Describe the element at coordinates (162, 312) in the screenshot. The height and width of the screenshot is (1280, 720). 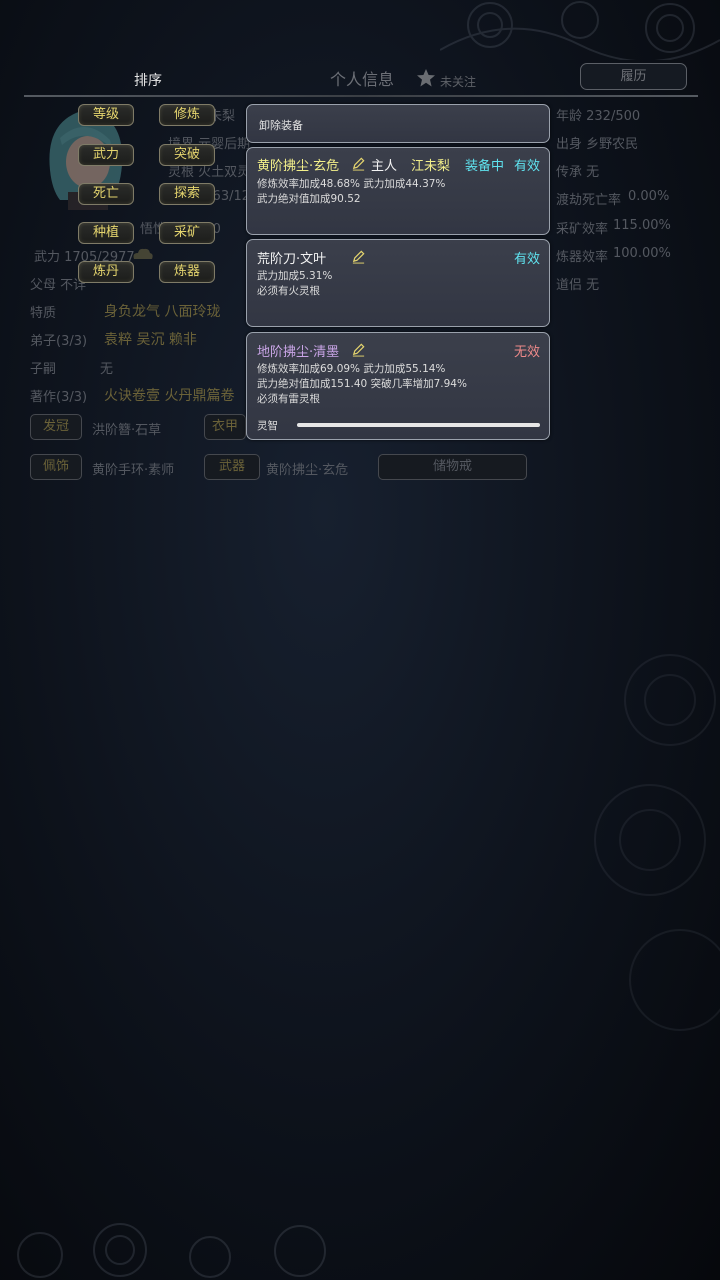
I see `traits-value: 身负龙气 八面玲珑` at that location.